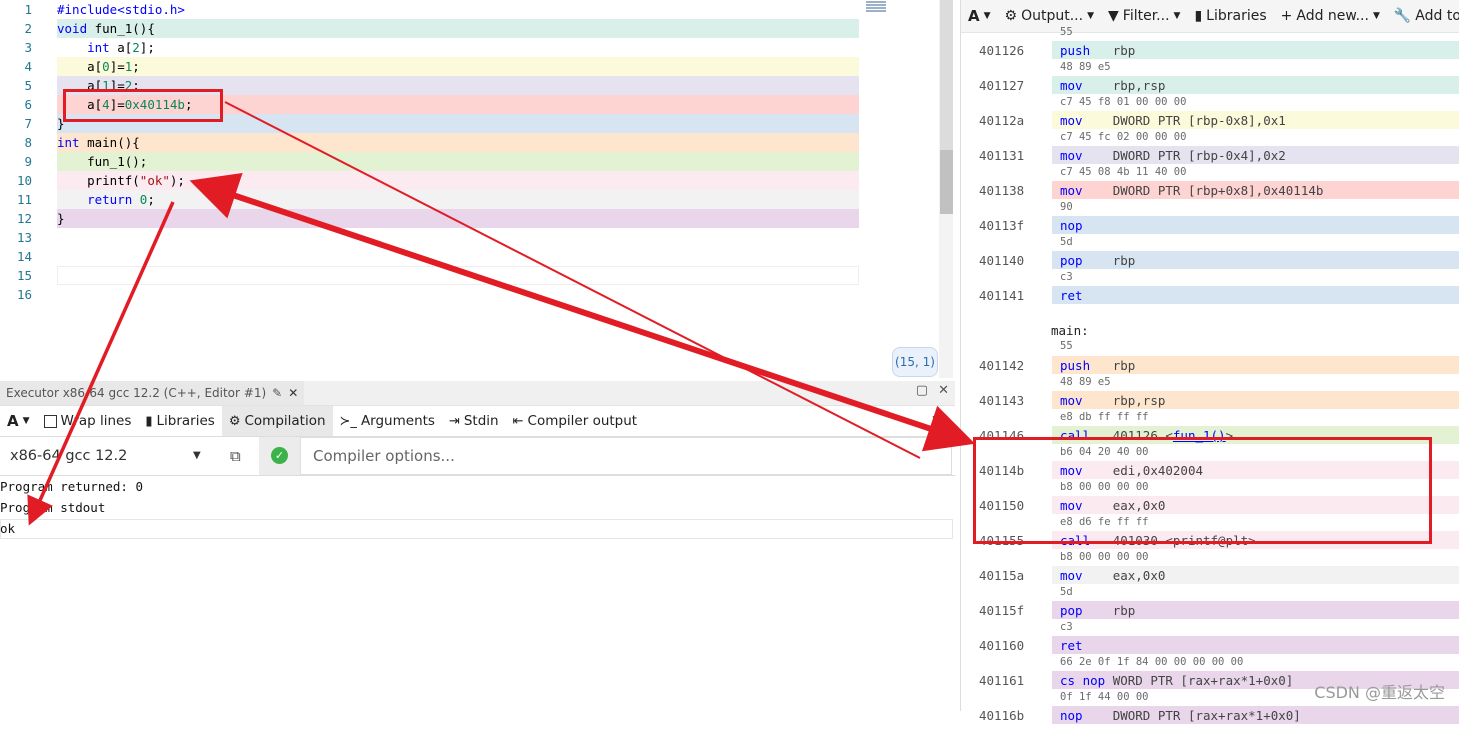  I want to click on editor-line: 12}, so click(470, 218).